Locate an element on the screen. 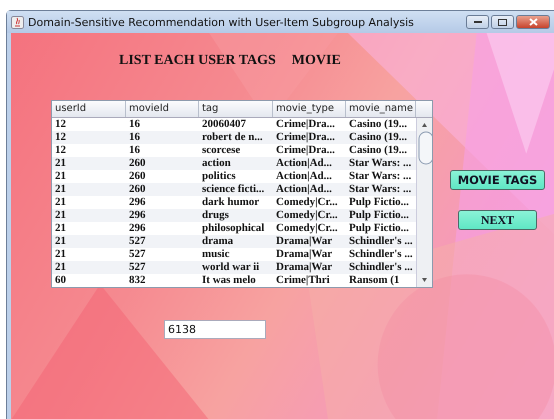 This screenshot has width=554, height=419. table-cell-text: It was melo is located at coordinates (229, 280).